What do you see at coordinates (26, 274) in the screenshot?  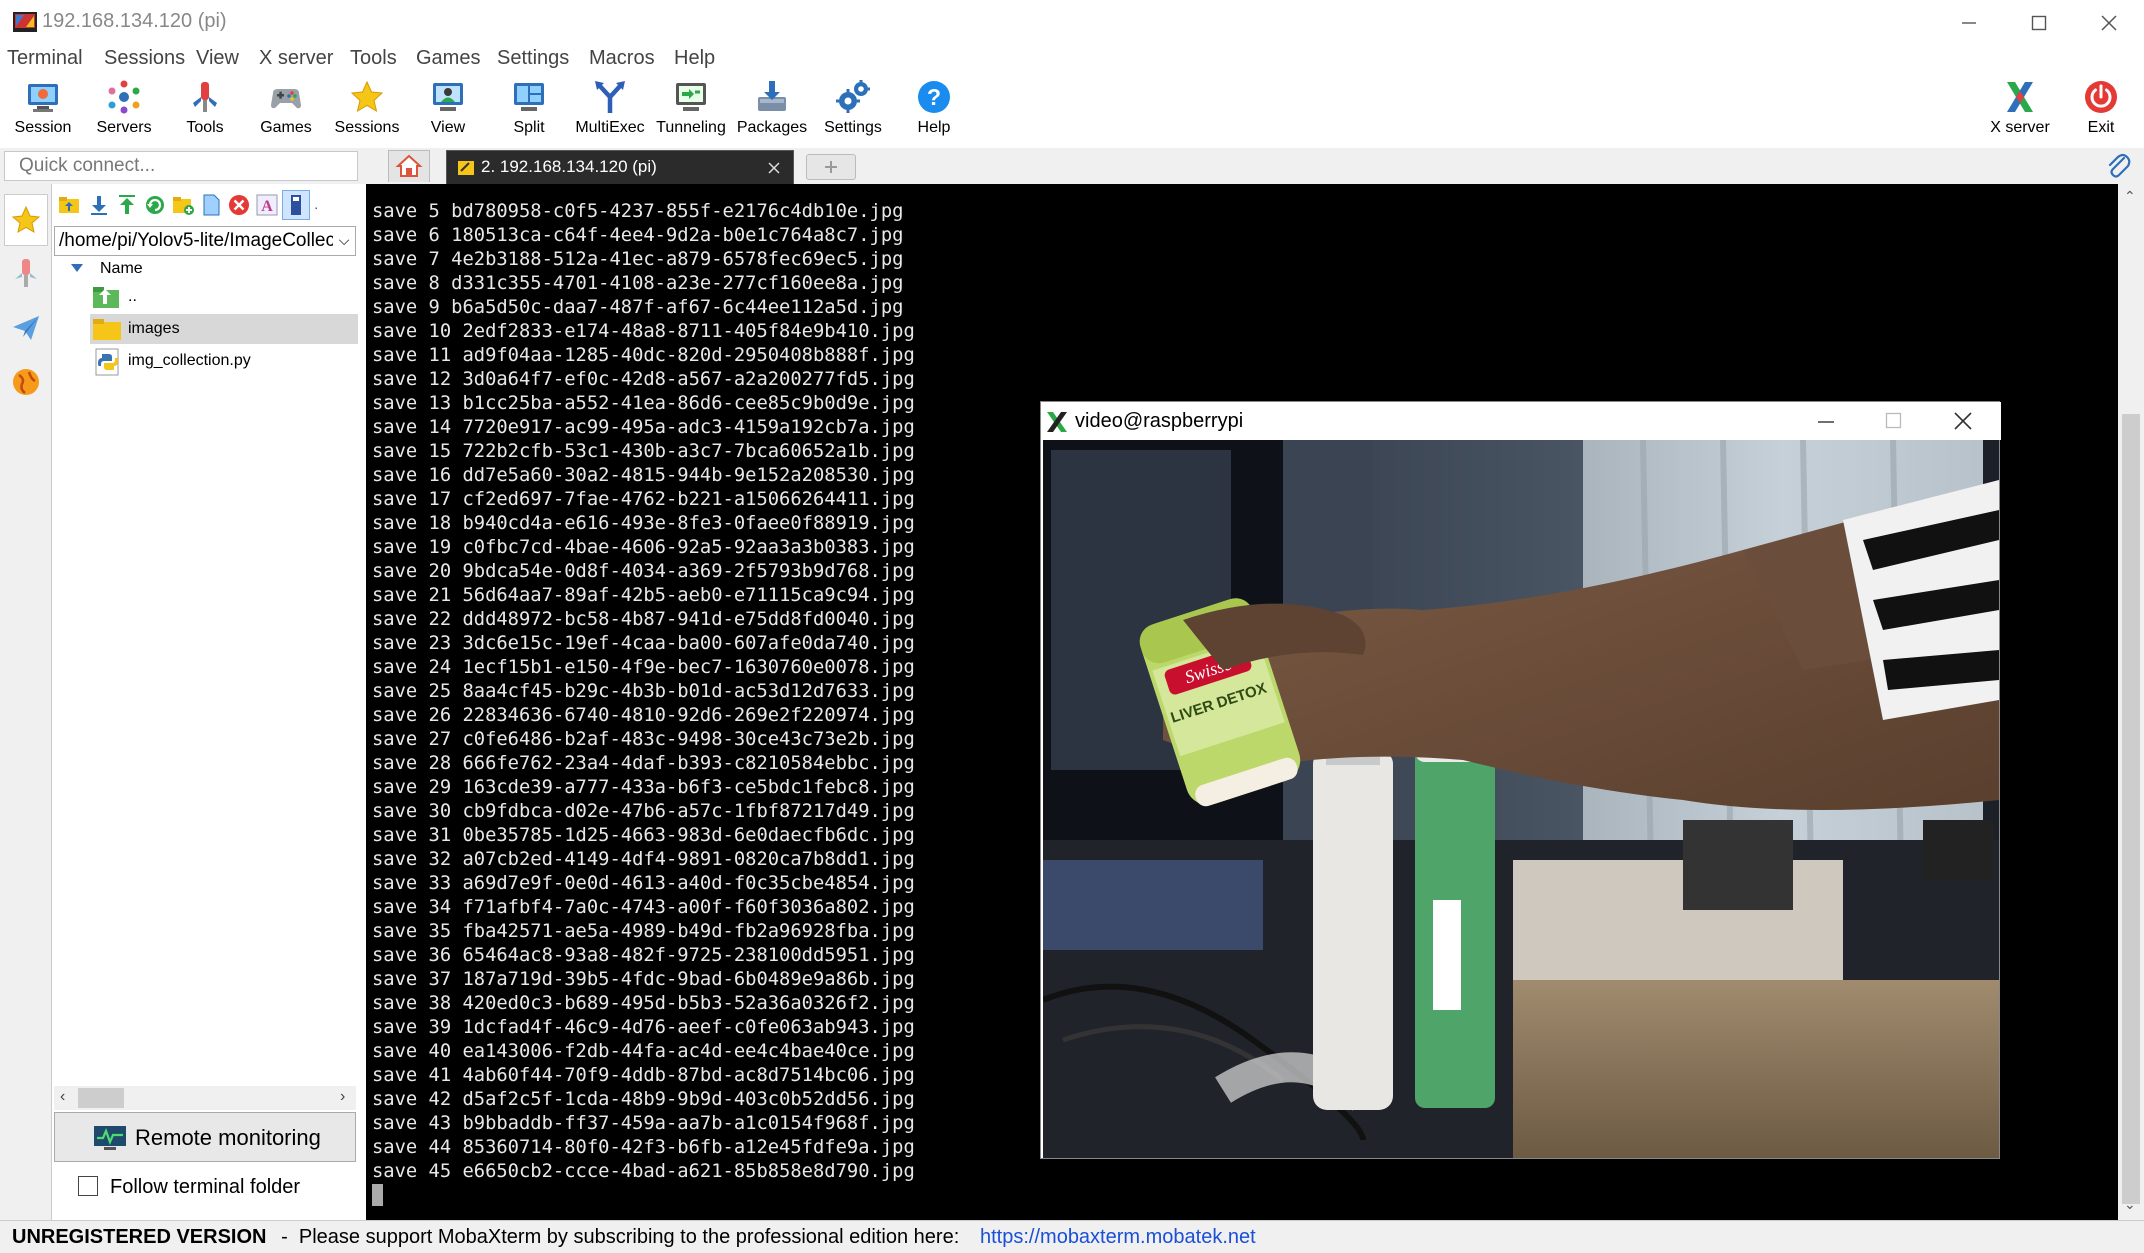 I see `vtab-tools` at bounding box center [26, 274].